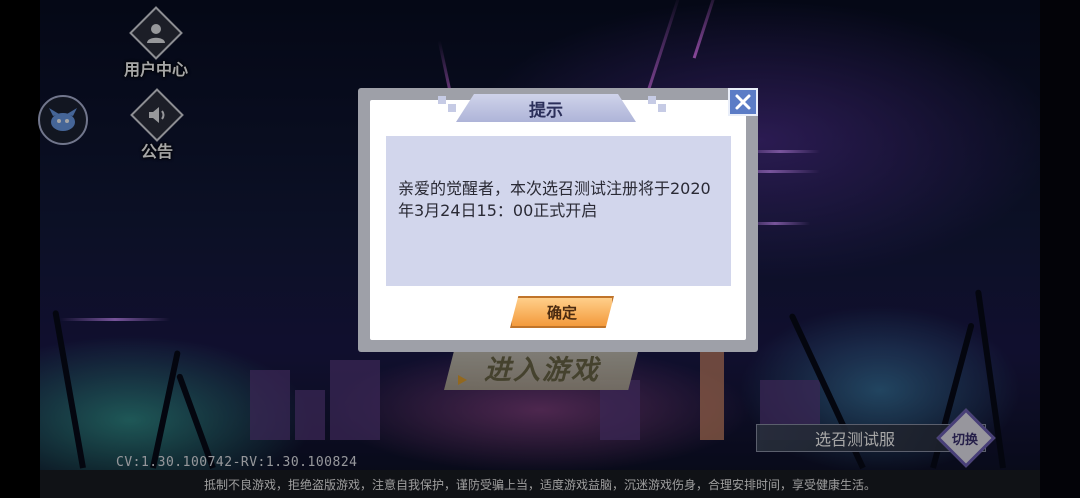 The height and width of the screenshot is (498, 1080). I want to click on close-button, so click(743, 102).